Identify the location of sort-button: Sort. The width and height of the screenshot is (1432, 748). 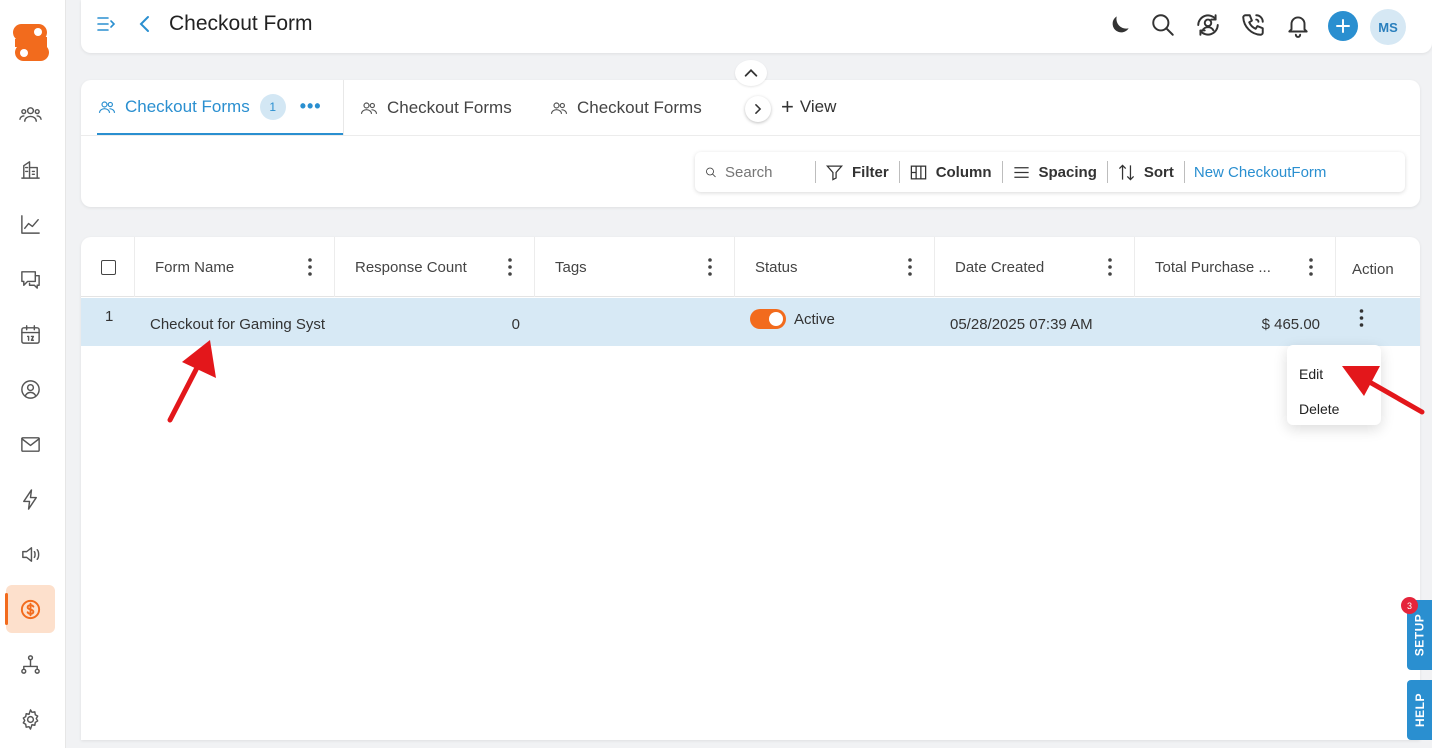
(1145, 172).